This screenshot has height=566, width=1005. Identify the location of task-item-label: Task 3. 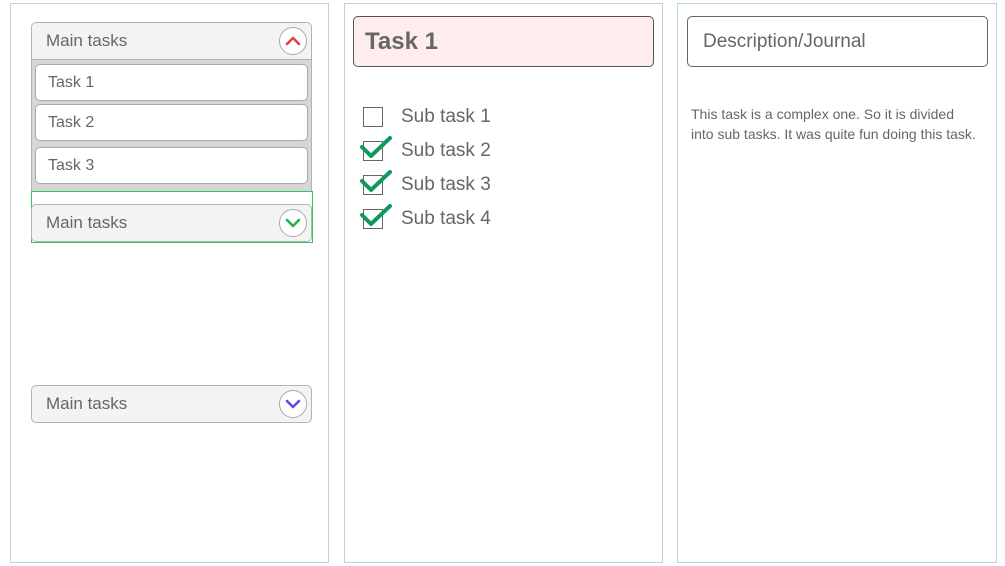
(71, 165).